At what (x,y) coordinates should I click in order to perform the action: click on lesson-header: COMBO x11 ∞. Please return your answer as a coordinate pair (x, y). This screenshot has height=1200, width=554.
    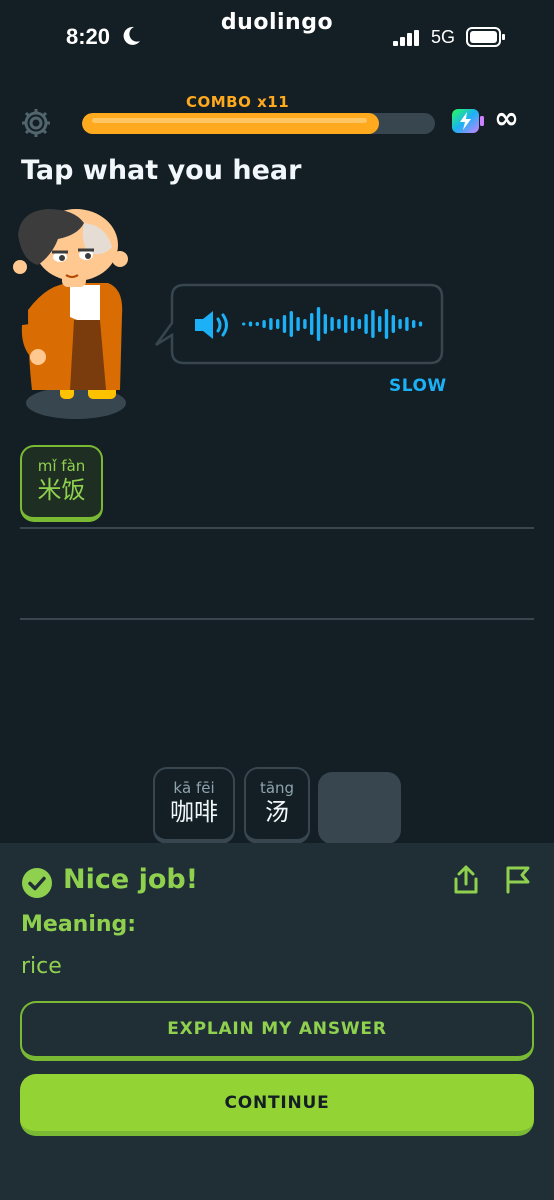
    Looking at the image, I should click on (277, 123).